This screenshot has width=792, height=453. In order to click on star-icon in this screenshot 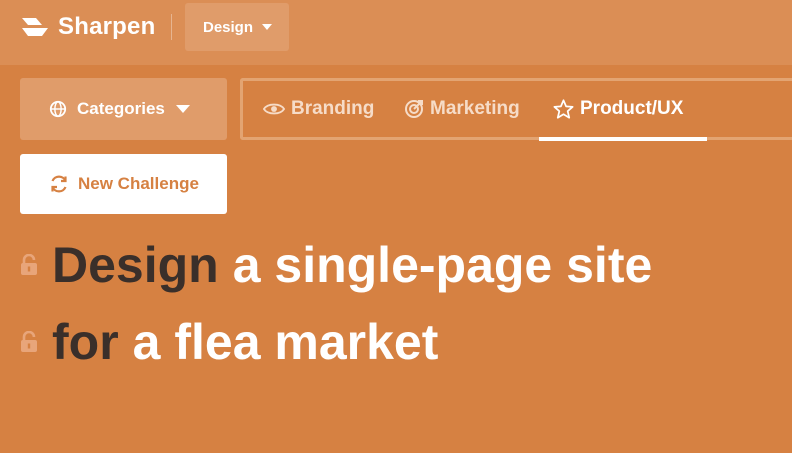, I will do `click(563, 109)`.